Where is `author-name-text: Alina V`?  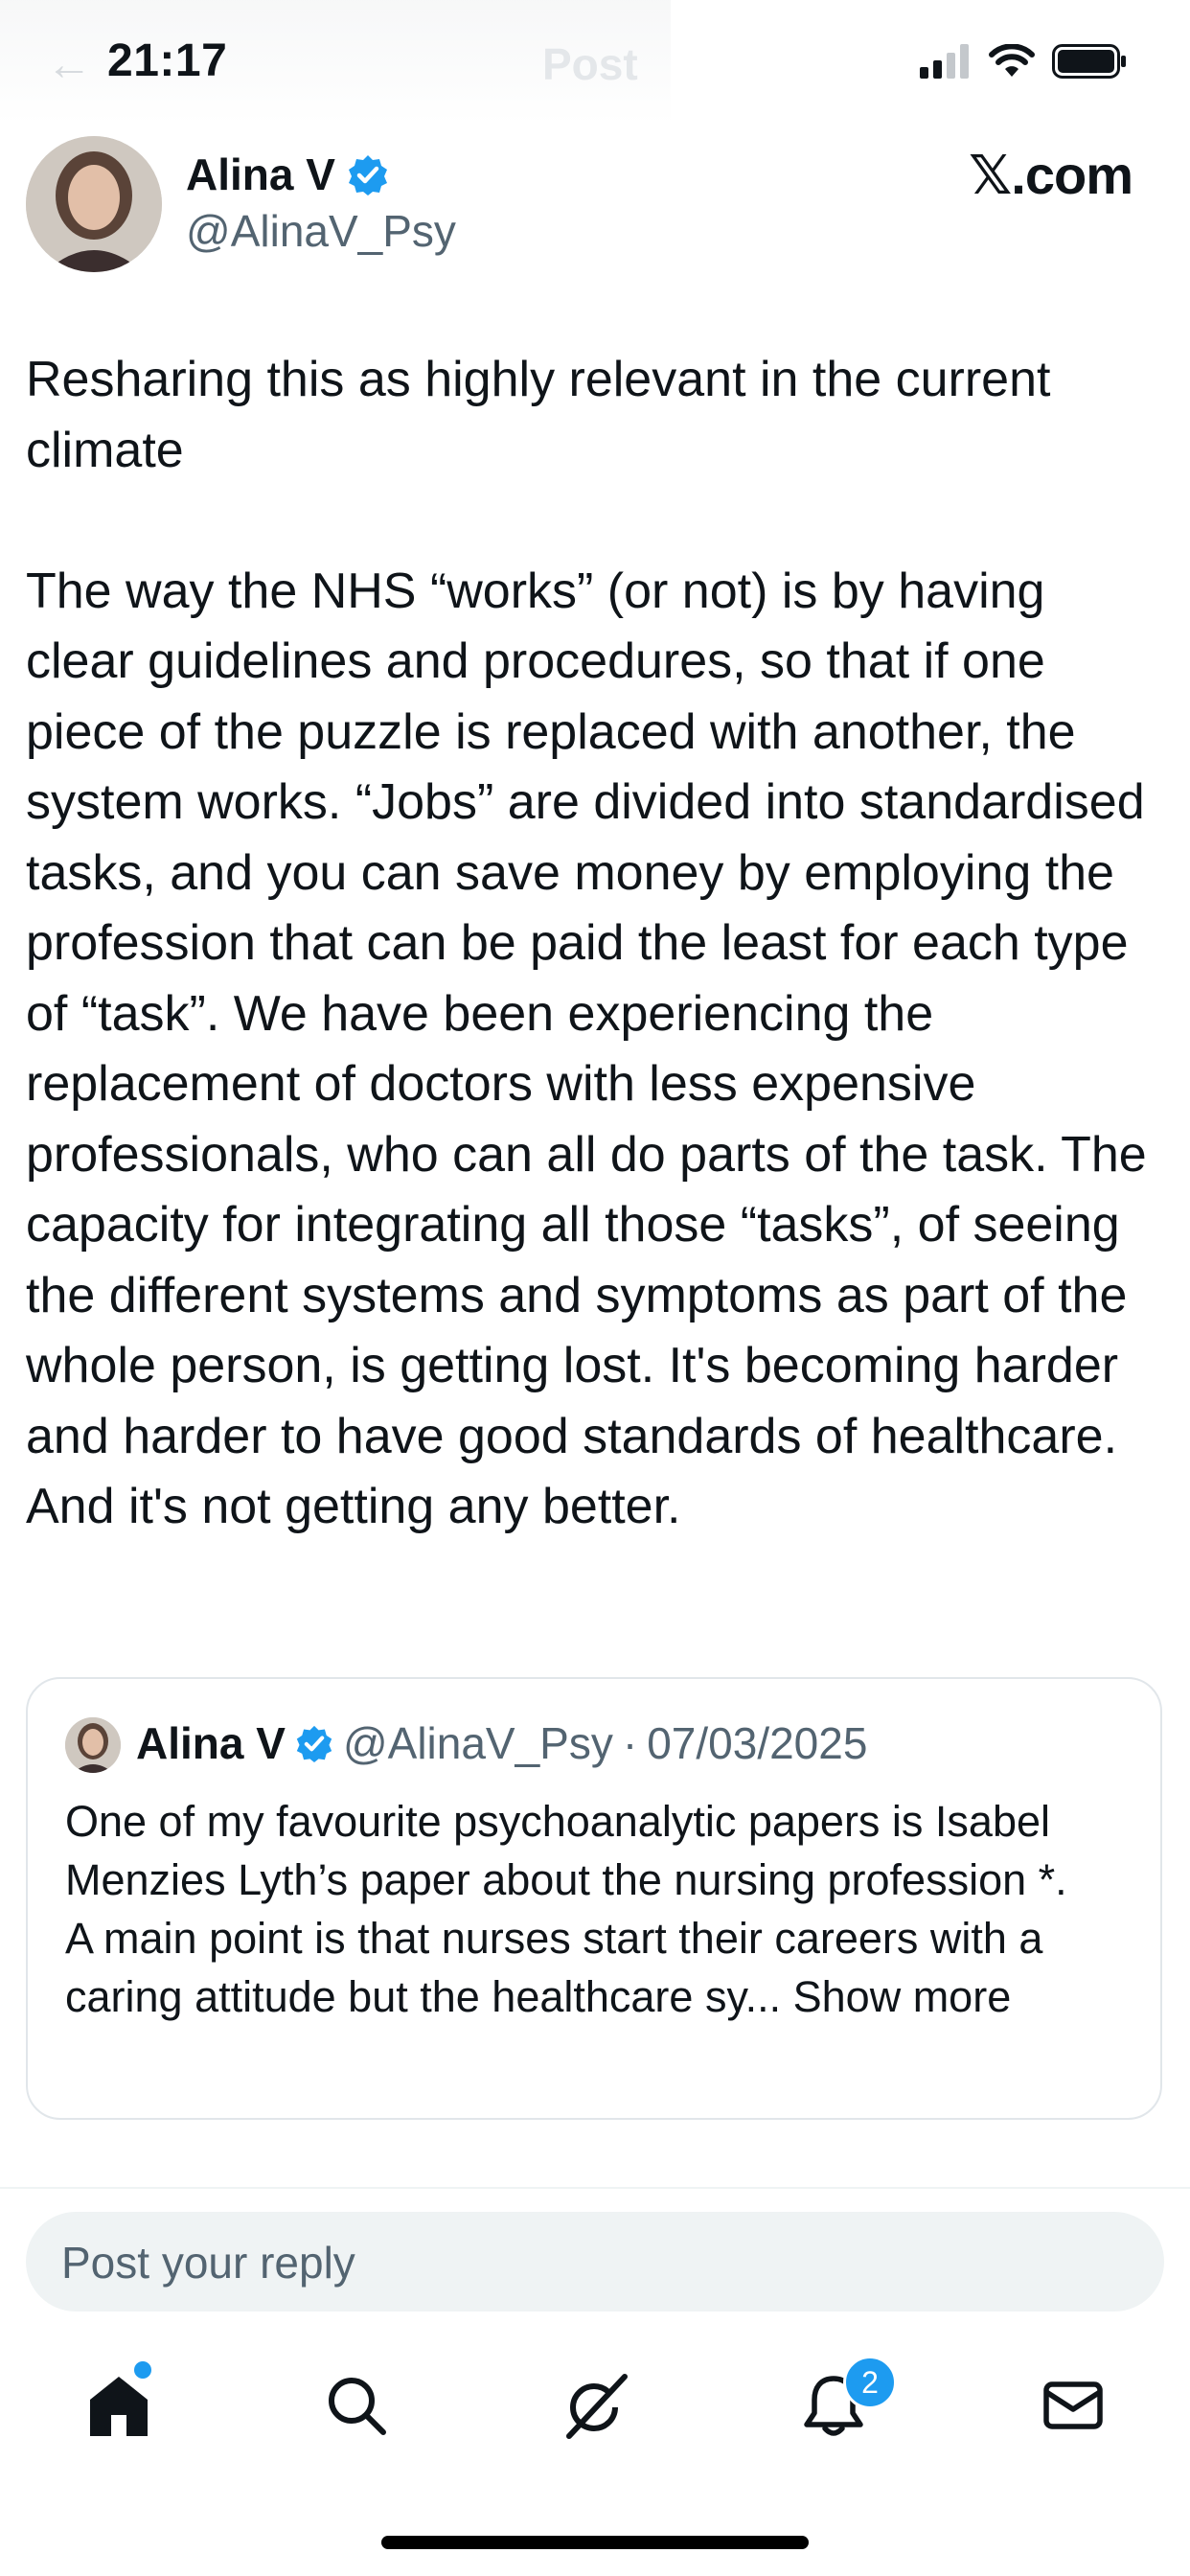
author-name-text: Alina V is located at coordinates (261, 174).